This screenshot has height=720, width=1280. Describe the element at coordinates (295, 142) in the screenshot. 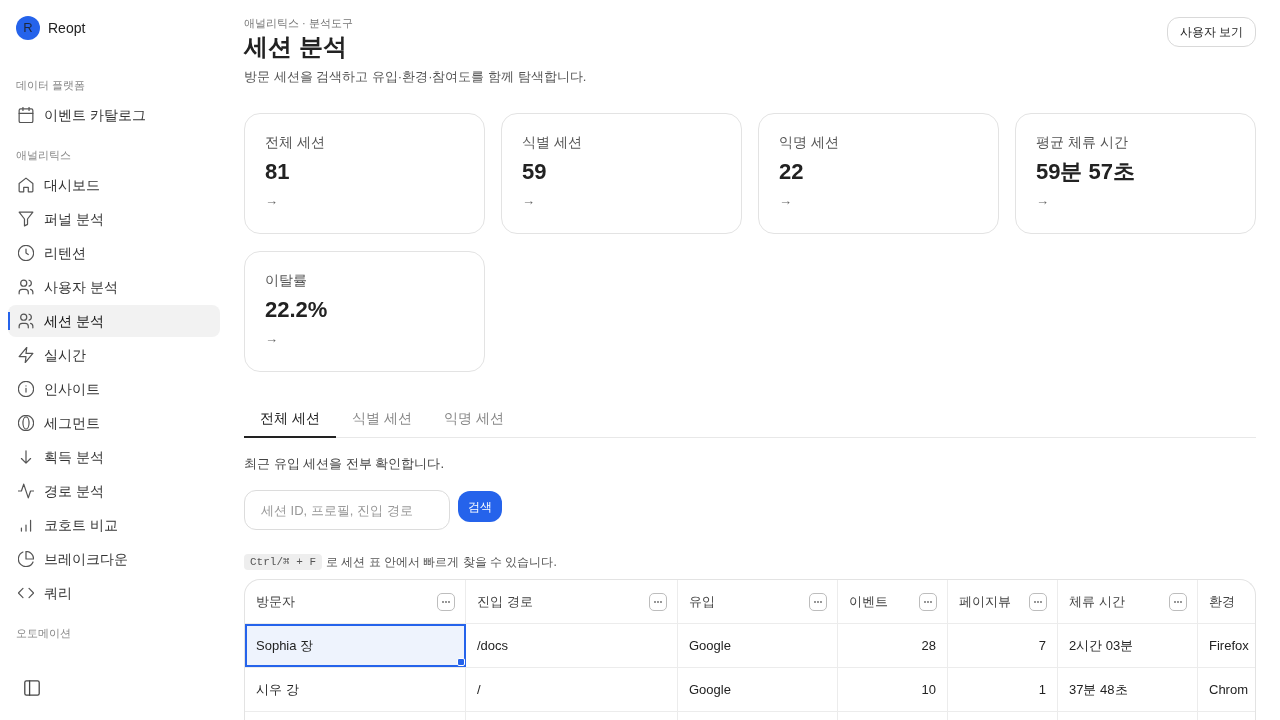

I see `stat-label: 전체 세션` at that location.